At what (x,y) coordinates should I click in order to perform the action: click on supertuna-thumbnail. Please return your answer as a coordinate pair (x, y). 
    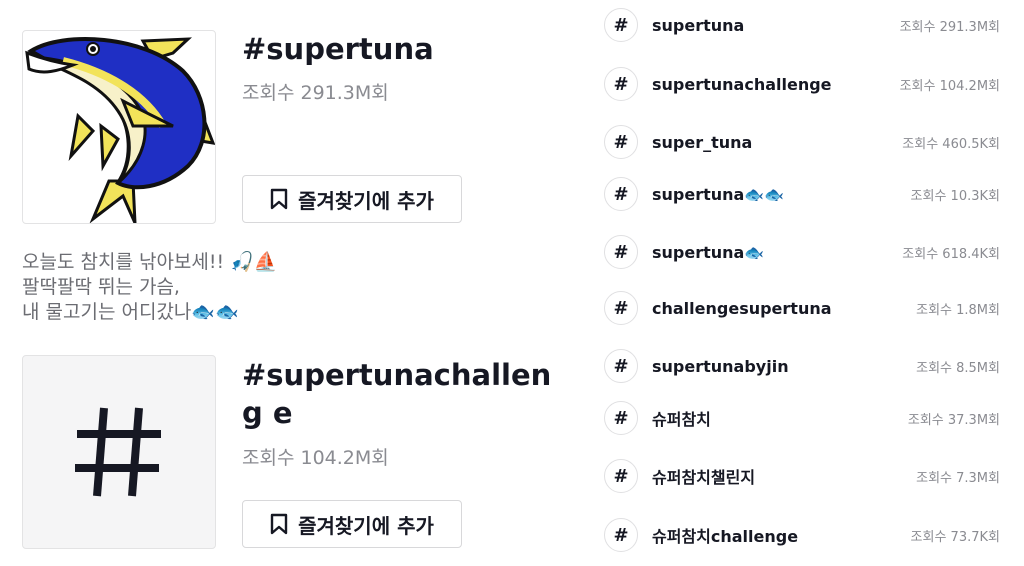
    Looking at the image, I should click on (119, 127).